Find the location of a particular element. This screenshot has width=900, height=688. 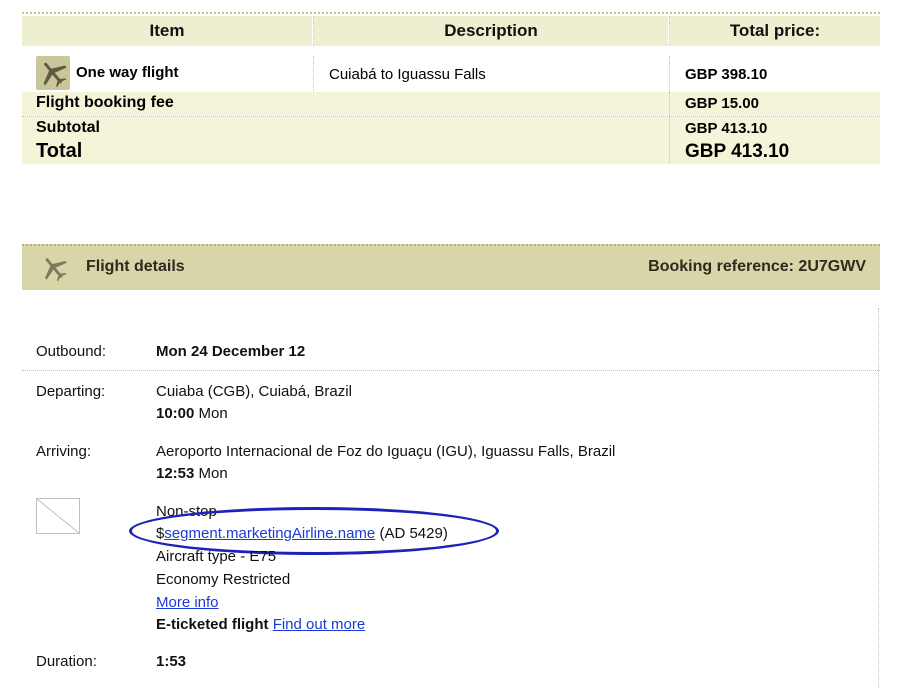

outbound-date: Mon 24 December 12 is located at coordinates (231, 351).